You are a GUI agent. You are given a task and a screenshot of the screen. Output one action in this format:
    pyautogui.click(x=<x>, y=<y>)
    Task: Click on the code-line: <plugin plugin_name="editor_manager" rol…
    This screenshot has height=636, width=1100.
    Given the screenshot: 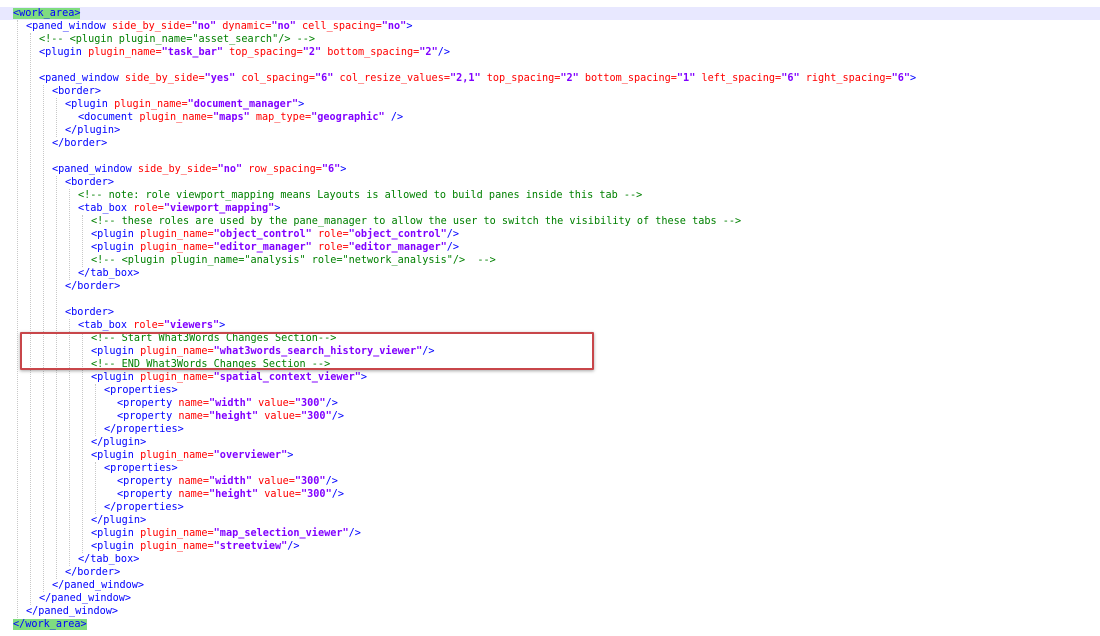 What is the action you would take?
    pyautogui.click(x=550, y=247)
    